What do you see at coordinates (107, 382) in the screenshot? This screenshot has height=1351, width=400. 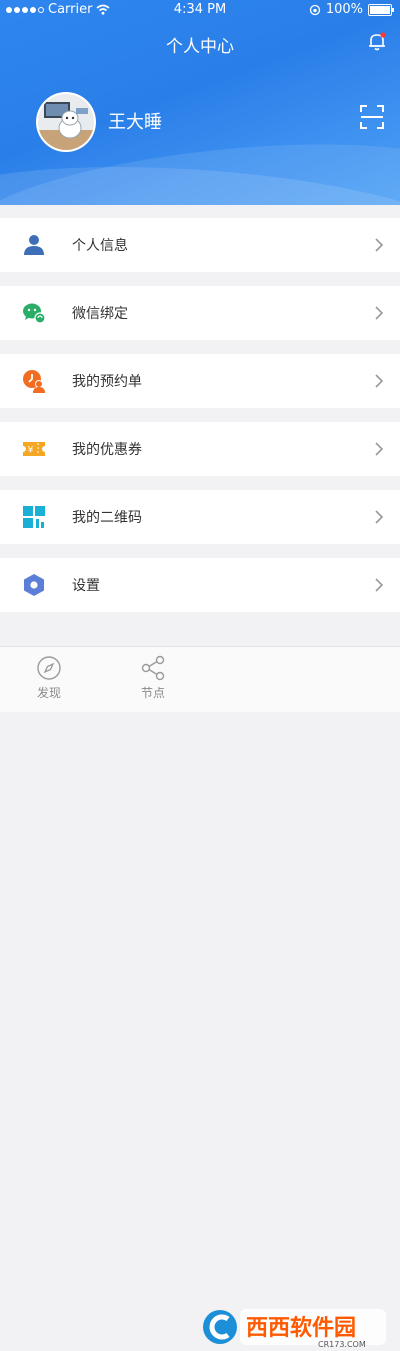 I see `menu-item-label: 我的预约单` at bounding box center [107, 382].